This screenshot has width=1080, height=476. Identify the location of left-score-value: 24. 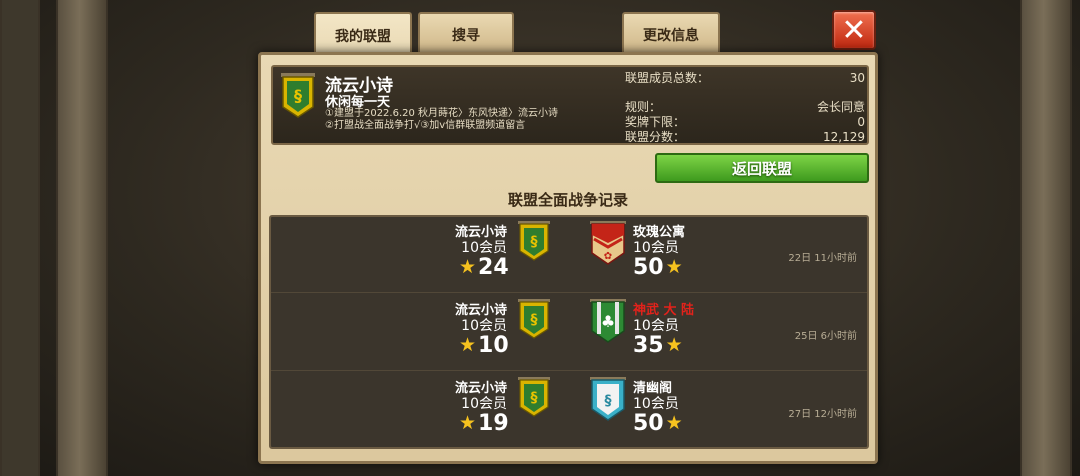
(493, 267).